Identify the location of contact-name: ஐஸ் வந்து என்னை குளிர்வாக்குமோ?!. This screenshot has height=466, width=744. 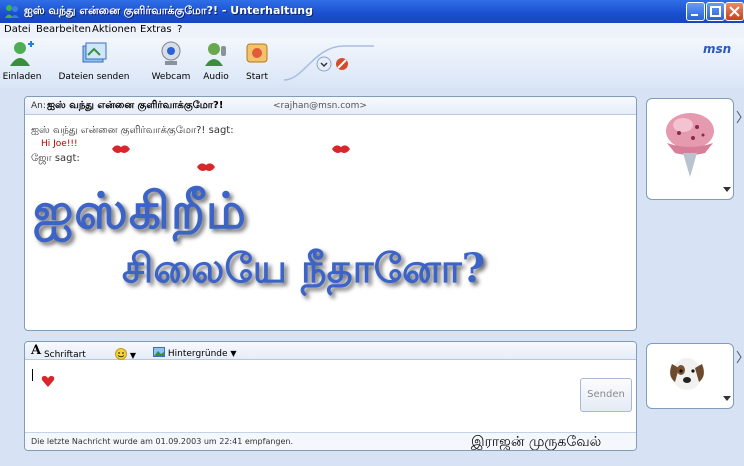
(135, 105).